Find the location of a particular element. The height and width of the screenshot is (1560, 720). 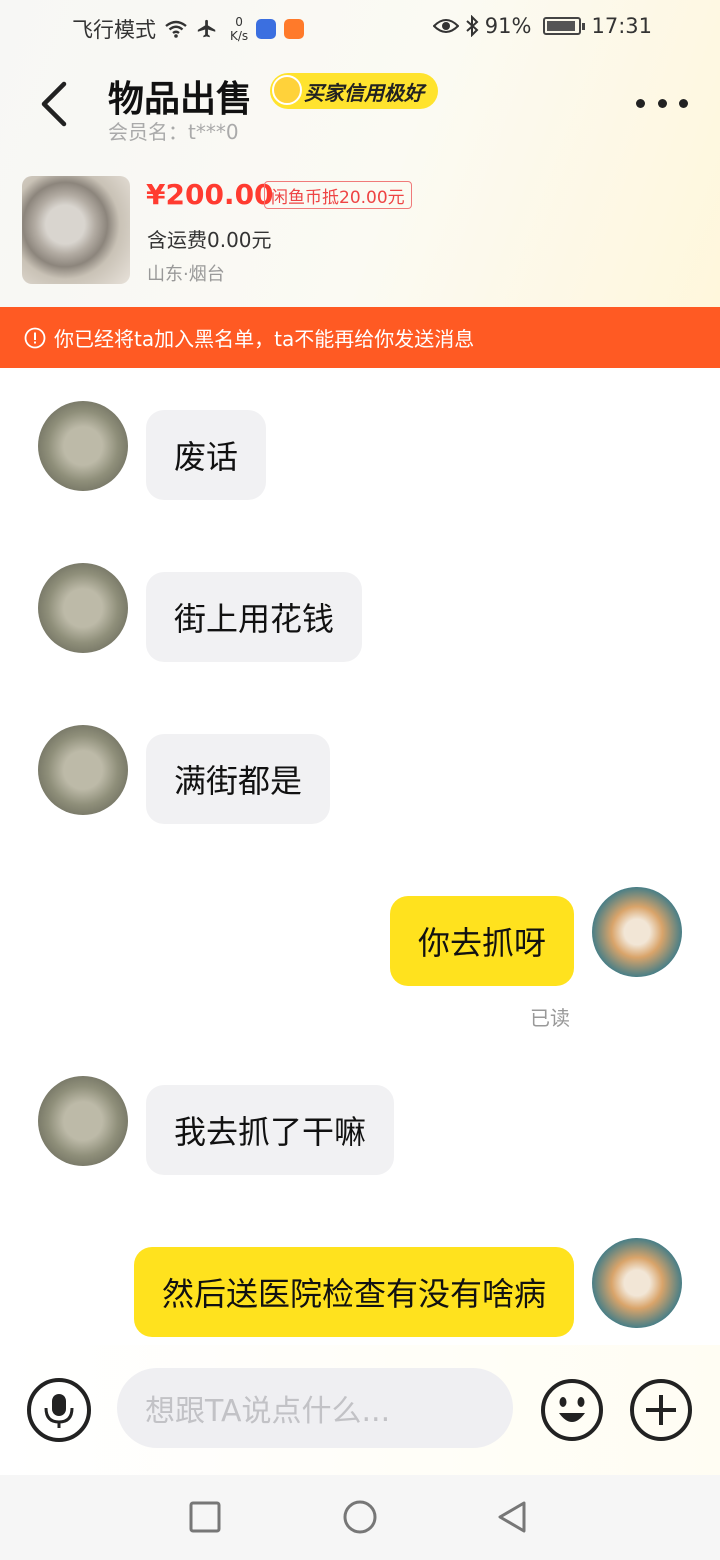

blacklist-text: 你已经将ta加入黑名单，ta不能再给你发送消息 is located at coordinates (264, 339).